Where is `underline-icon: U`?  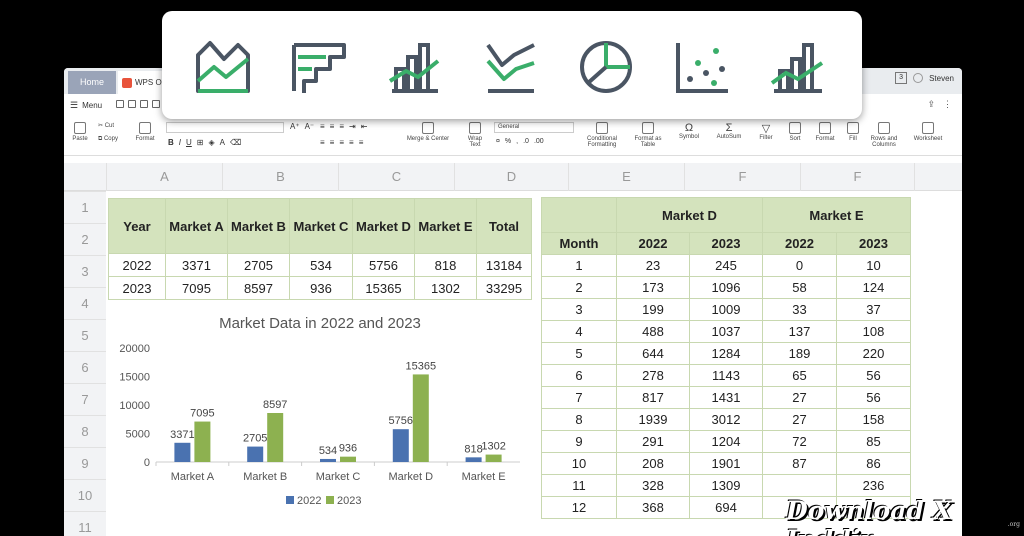 underline-icon: U is located at coordinates (189, 142).